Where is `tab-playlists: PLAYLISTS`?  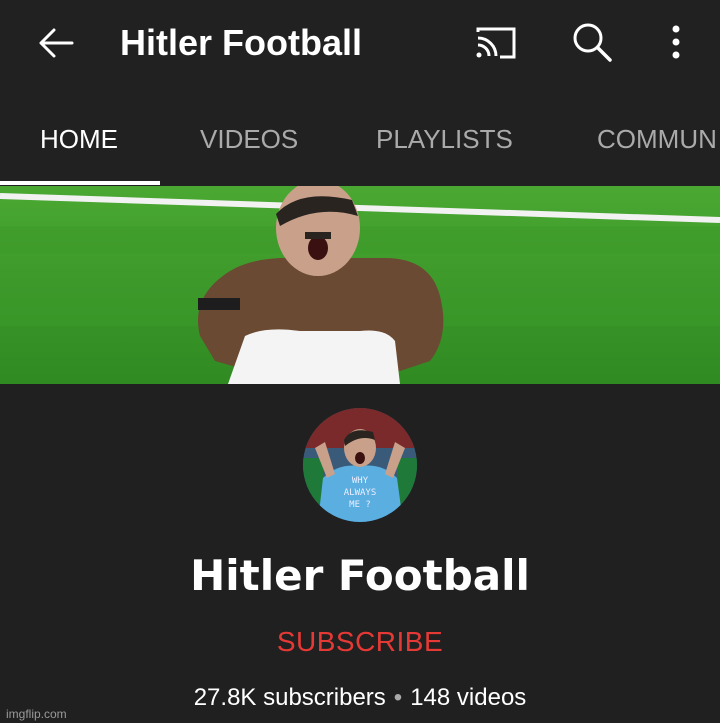 tab-playlists: PLAYLISTS is located at coordinates (444, 139).